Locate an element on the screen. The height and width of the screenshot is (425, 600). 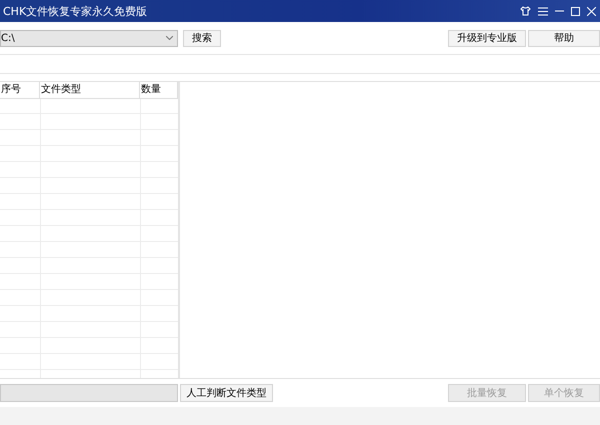
window-title: CHK文件恢复专家永久免费版 is located at coordinates (75, 11).